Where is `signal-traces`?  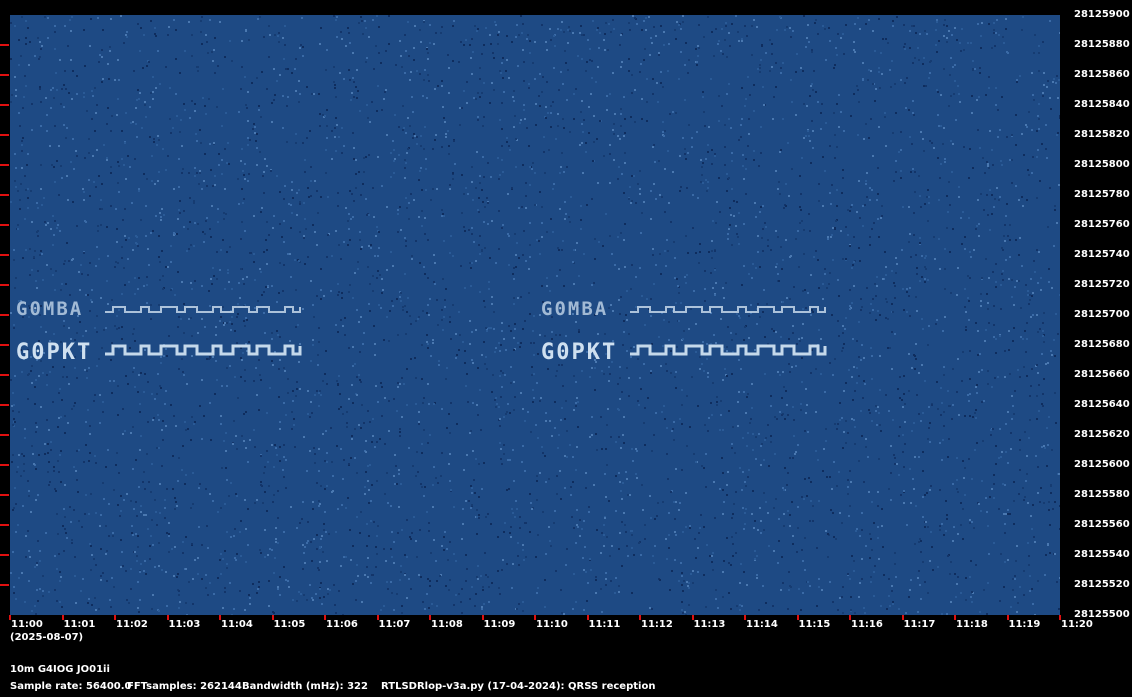
signal-traces is located at coordinates (466, 331).